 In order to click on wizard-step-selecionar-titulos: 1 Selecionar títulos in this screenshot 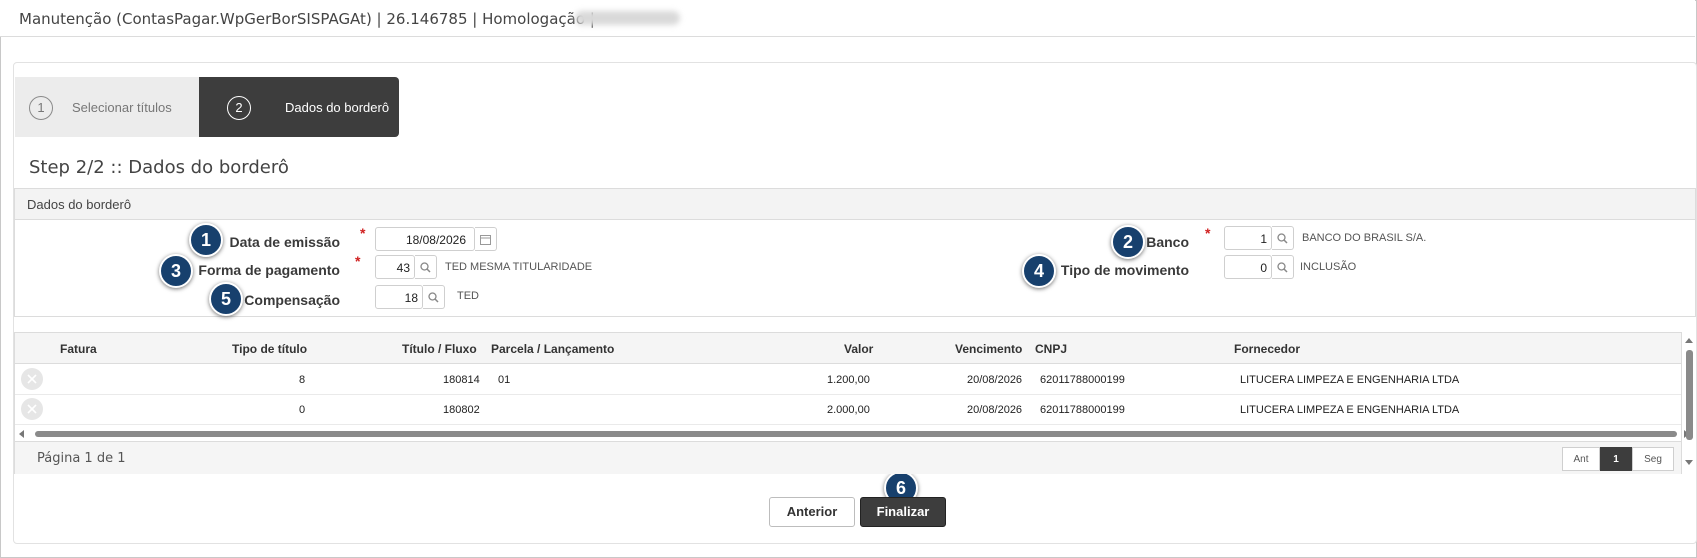, I will do `click(107, 107)`.